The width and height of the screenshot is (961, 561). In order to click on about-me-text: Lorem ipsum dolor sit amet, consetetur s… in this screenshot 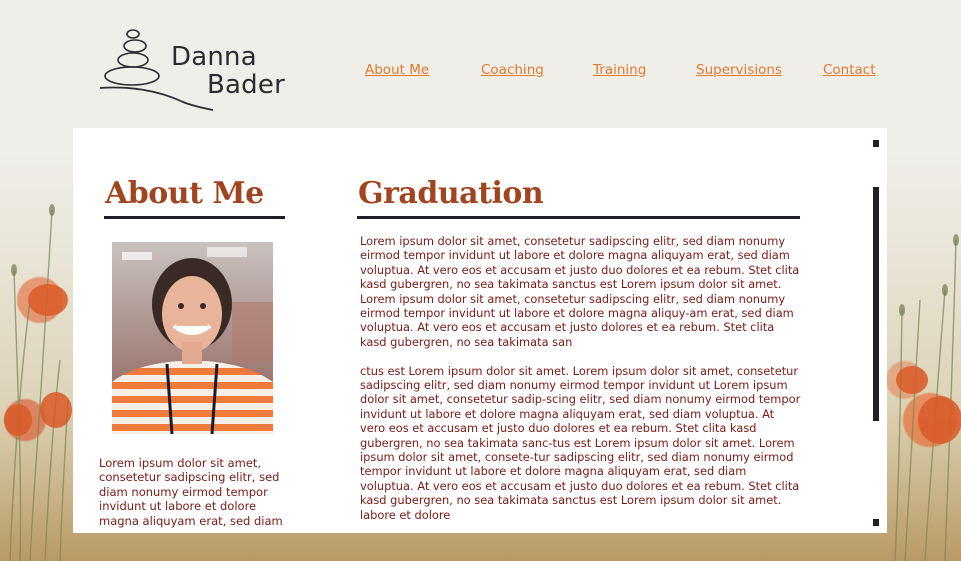, I will do `click(191, 492)`.